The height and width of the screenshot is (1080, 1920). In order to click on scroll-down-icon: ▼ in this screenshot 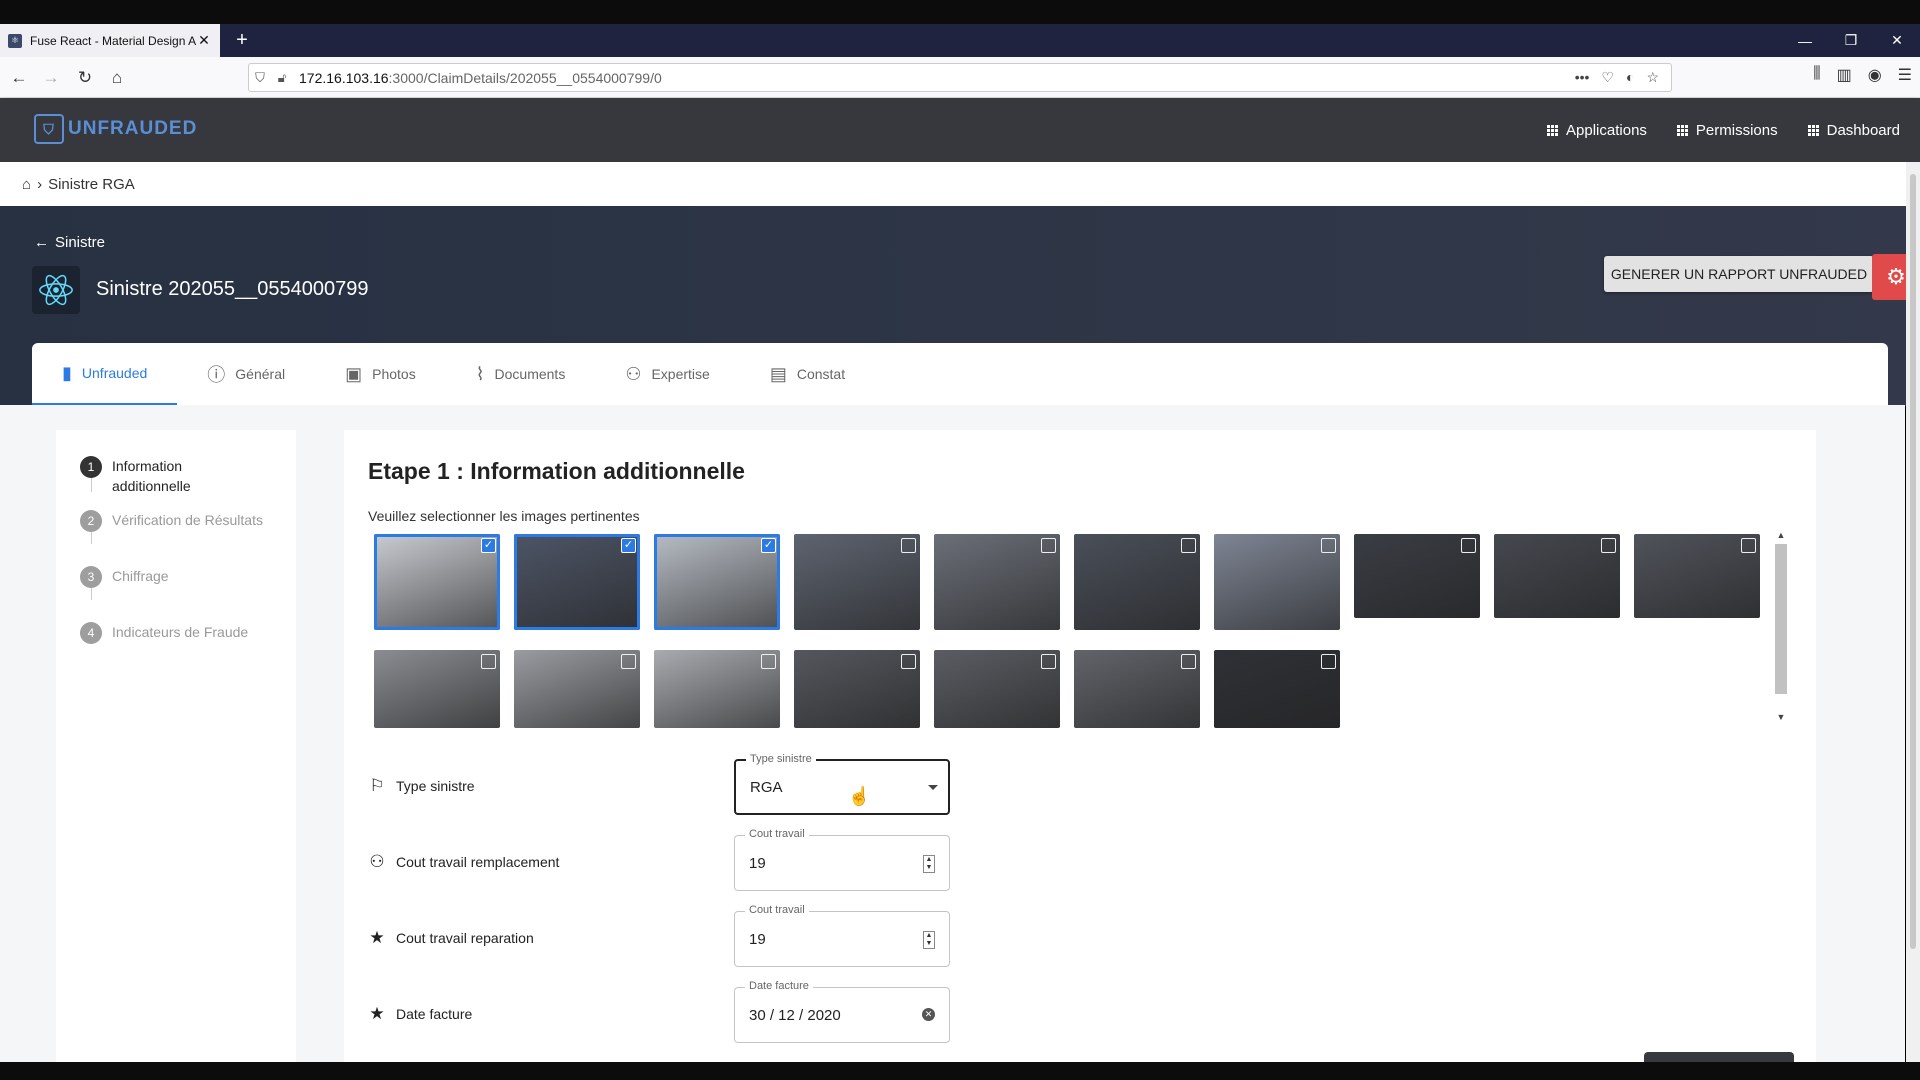, I will do `click(1781, 717)`.